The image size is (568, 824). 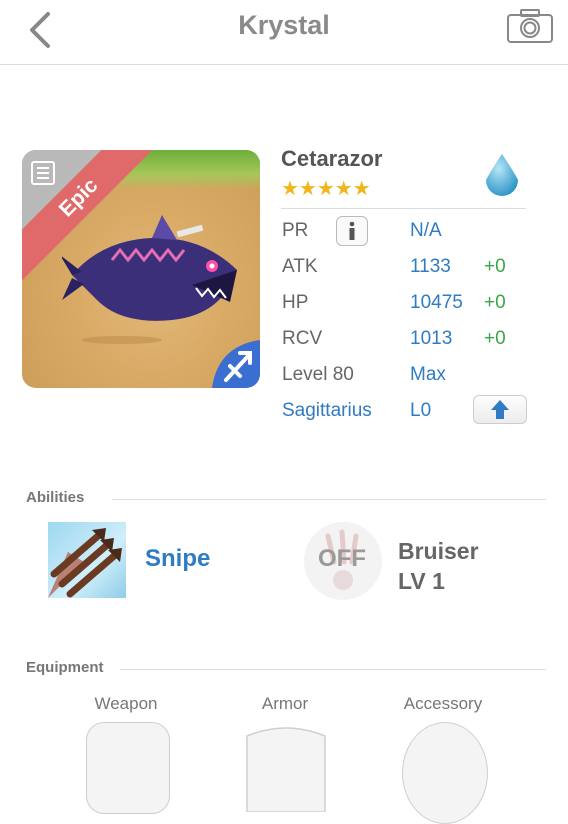 I want to click on header-bar: Krystal, so click(x=284, y=32).